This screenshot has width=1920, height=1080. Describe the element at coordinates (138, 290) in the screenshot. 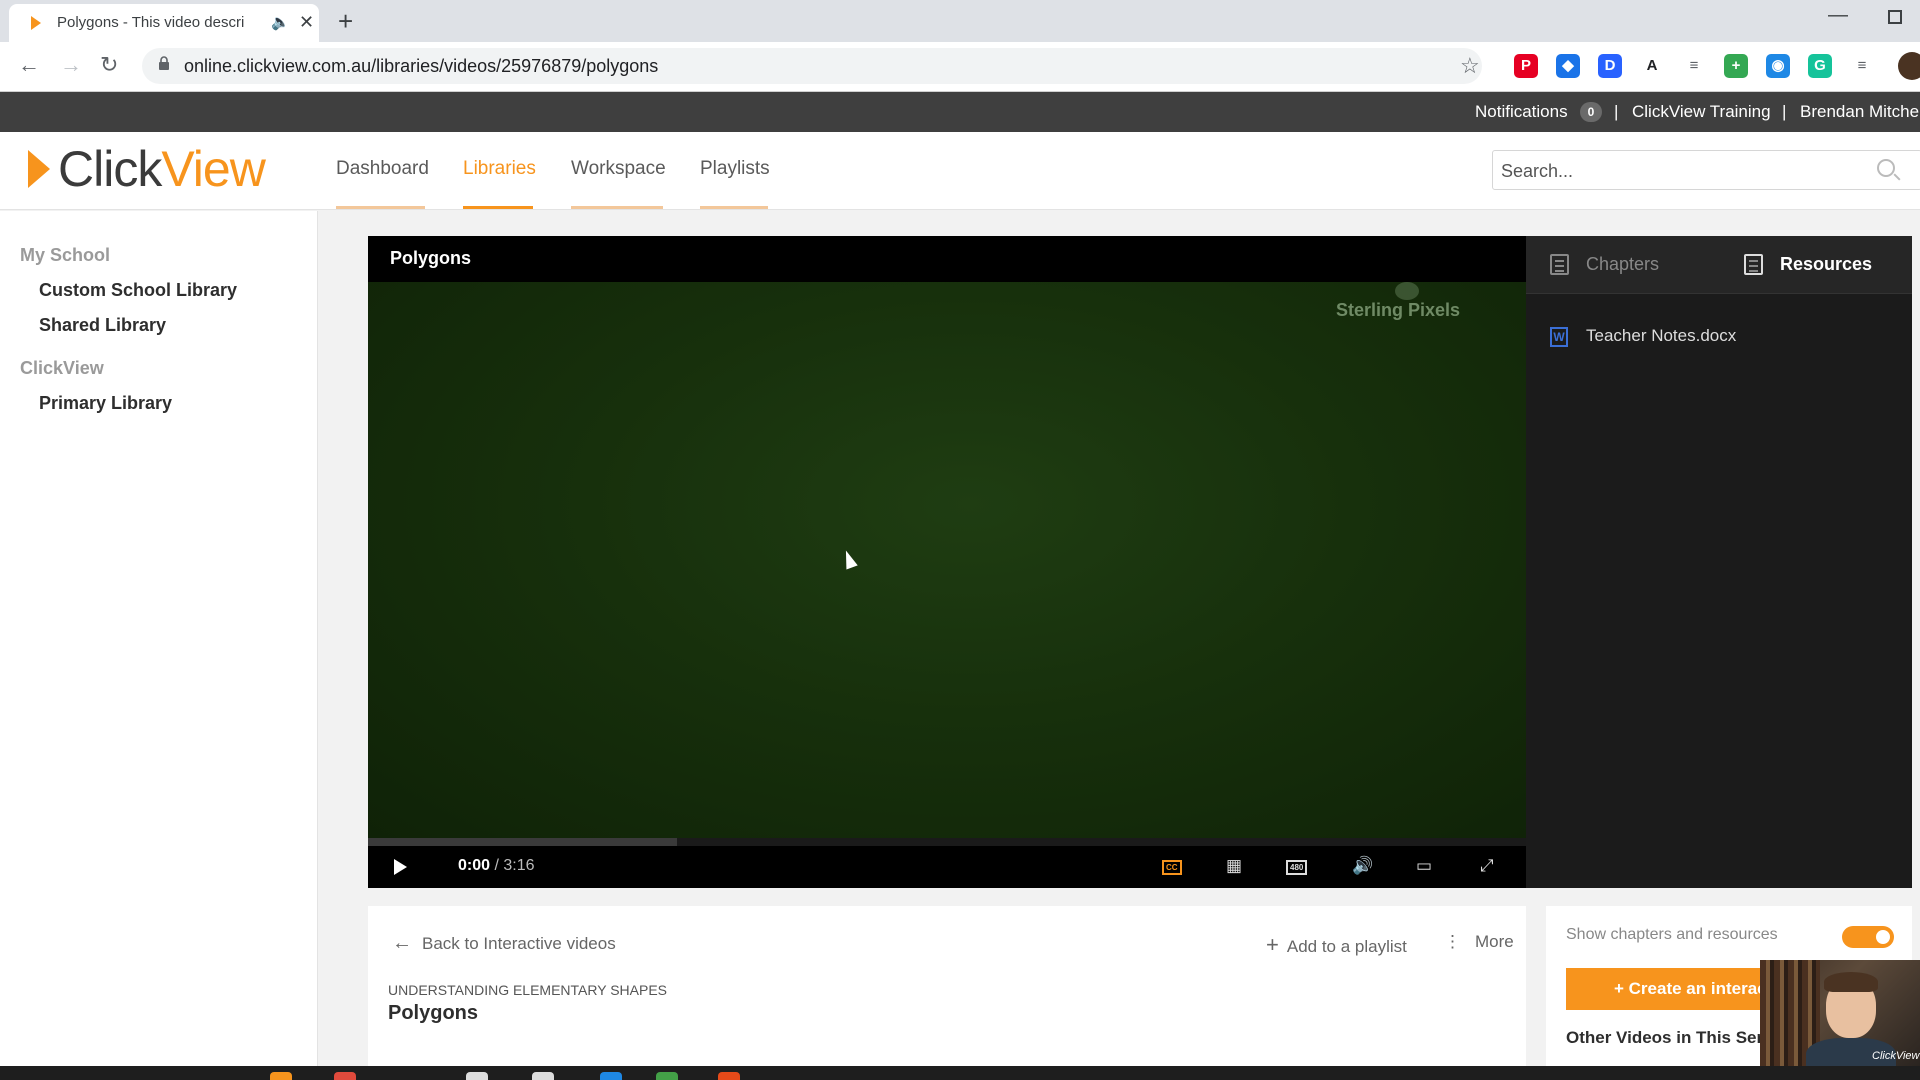

I see `sidebar-item-custom-school-library: Custom School Library` at that location.